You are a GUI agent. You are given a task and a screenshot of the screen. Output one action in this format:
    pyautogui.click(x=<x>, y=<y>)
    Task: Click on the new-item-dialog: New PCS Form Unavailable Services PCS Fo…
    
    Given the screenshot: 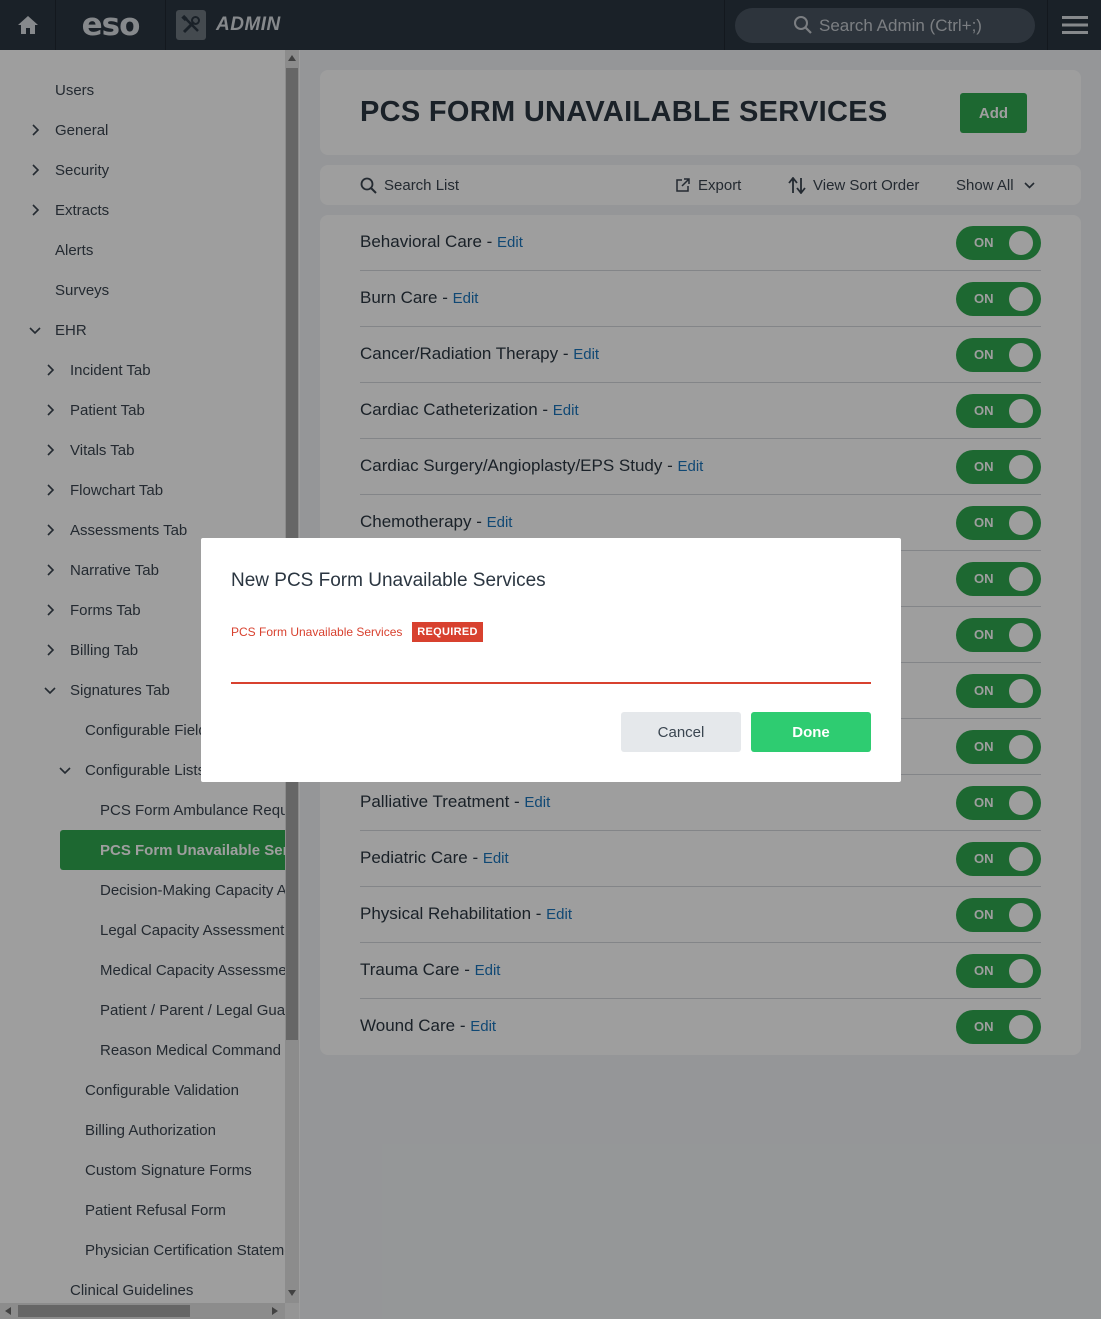 What is the action you would take?
    pyautogui.click(x=551, y=660)
    